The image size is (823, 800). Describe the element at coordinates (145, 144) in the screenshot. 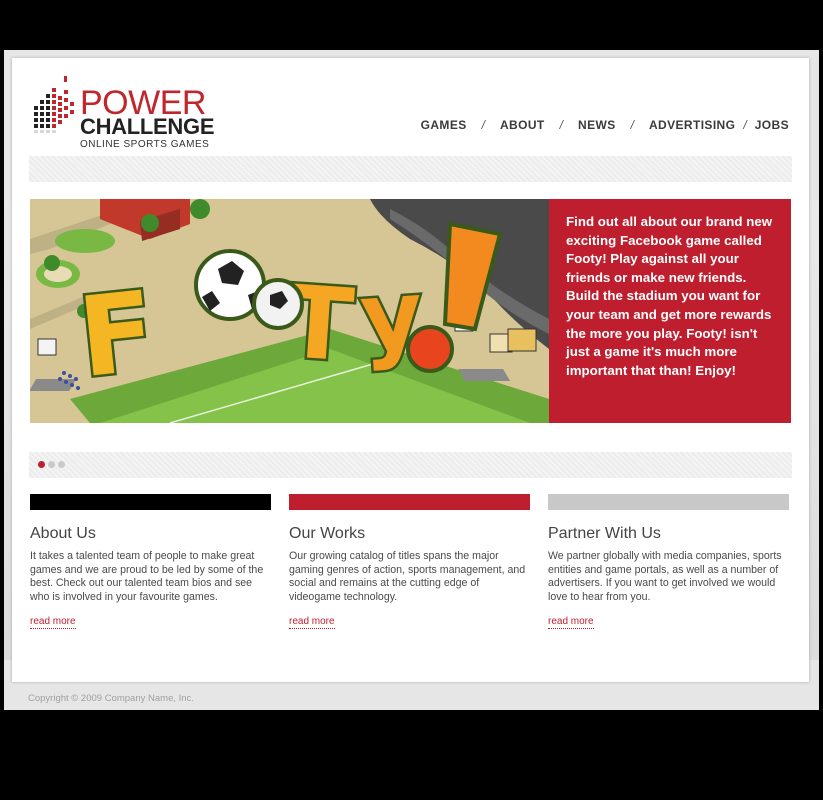

I see `logo-tagline: ONLINE SPORTS GAMES` at that location.